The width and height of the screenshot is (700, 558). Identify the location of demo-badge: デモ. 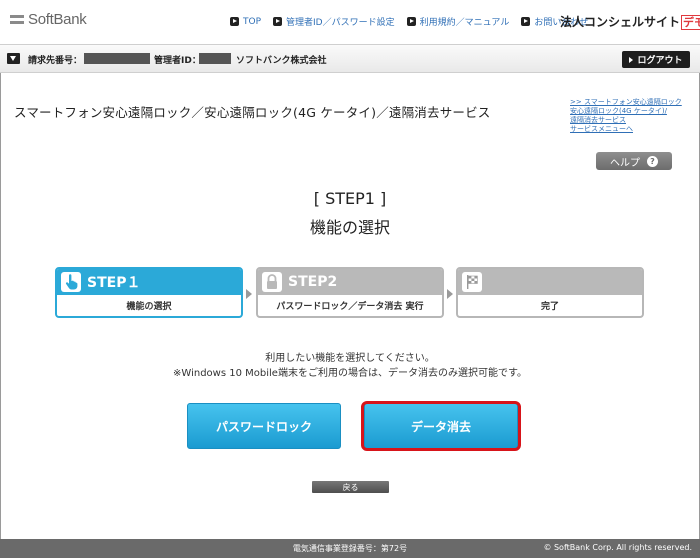
(690, 22).